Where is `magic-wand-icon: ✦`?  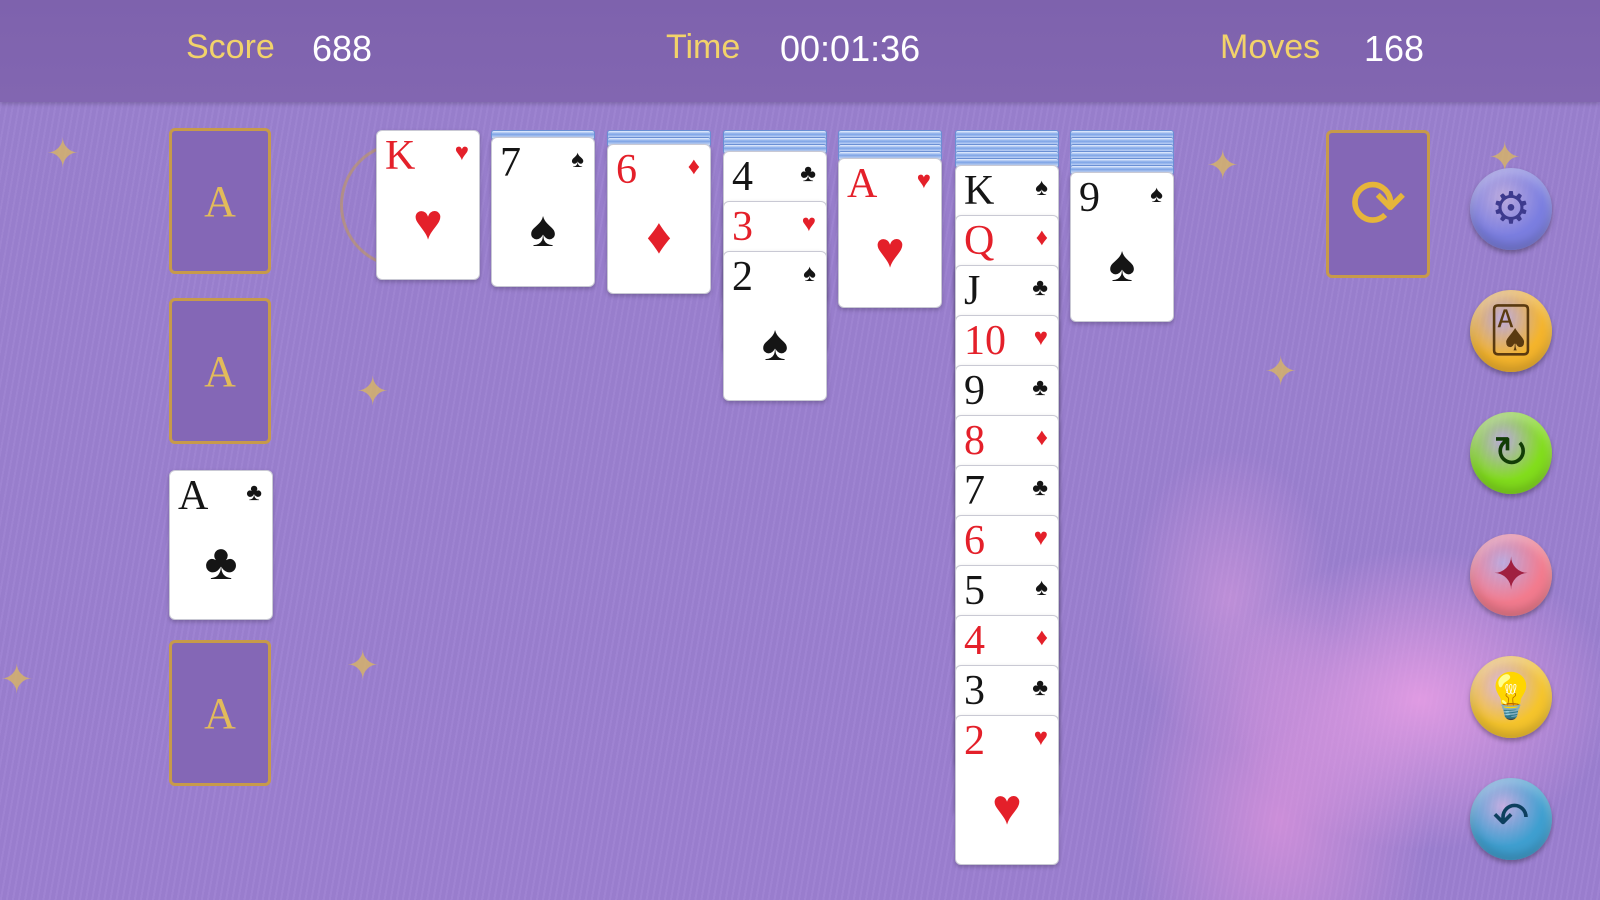
magic-wand-icon: ✦ is located at coordinates (1511, 574).